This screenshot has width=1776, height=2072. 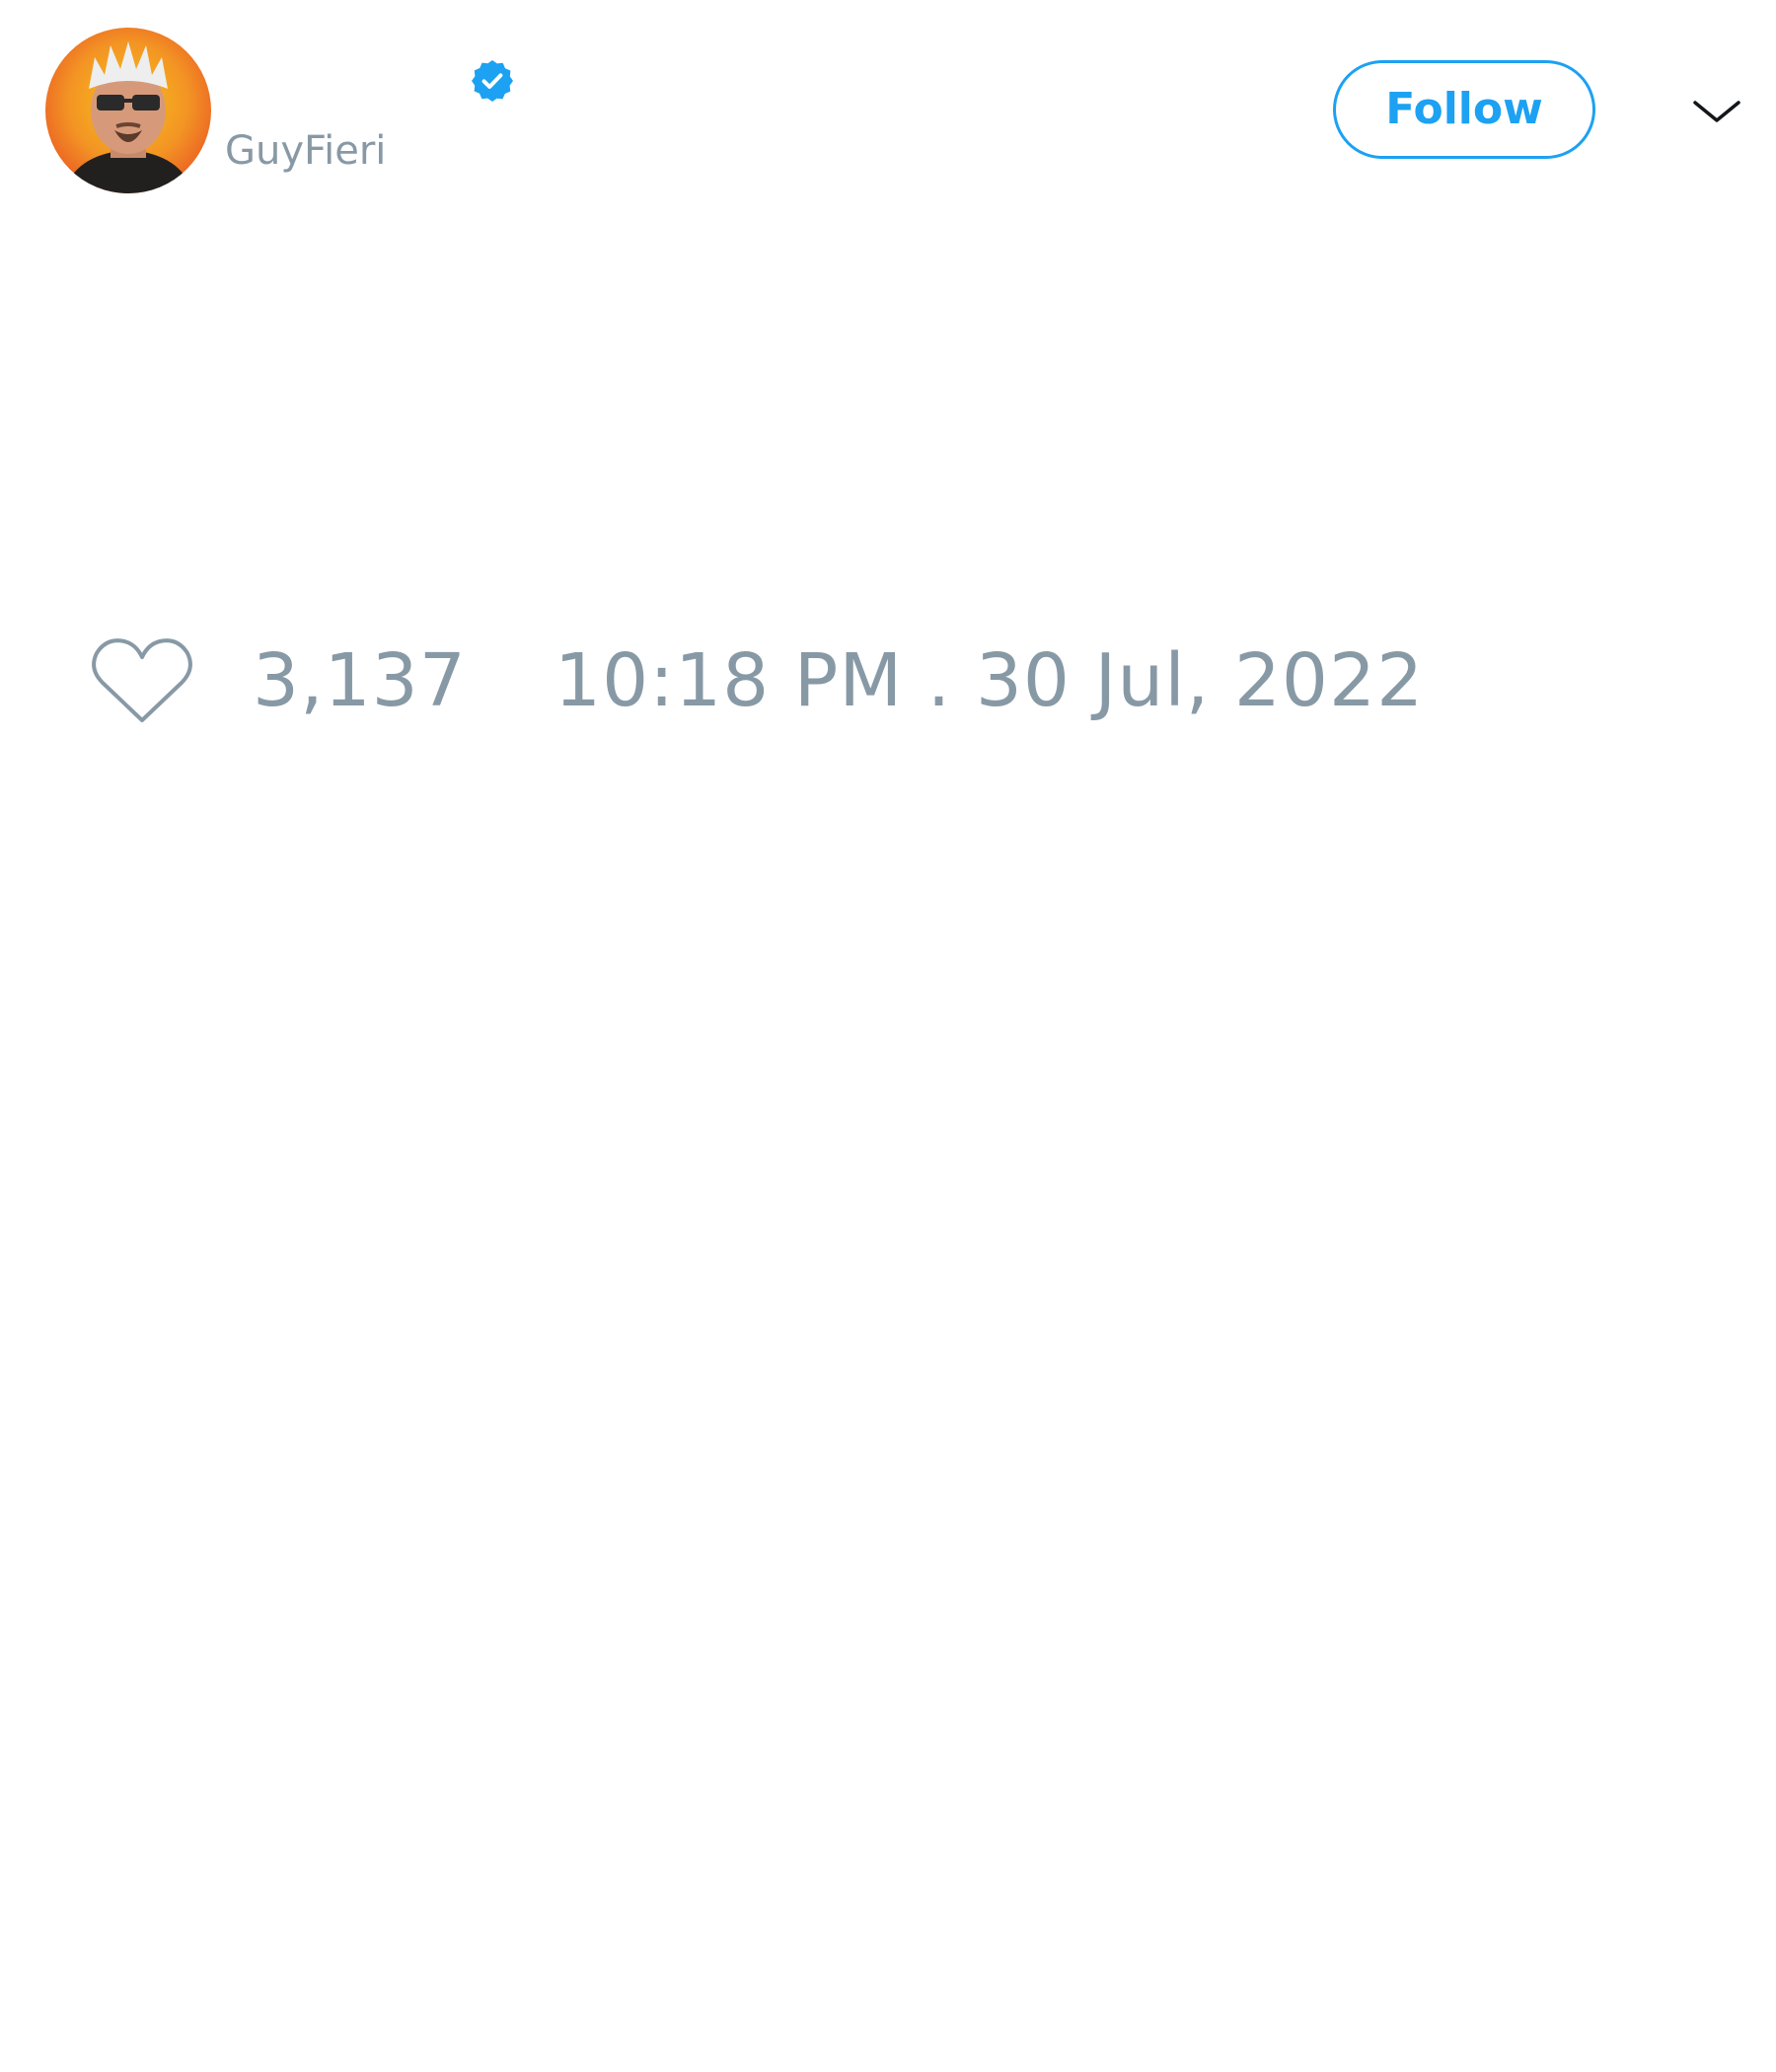 I want to click on tweet-menu-button, so click(x=1717, y=111).